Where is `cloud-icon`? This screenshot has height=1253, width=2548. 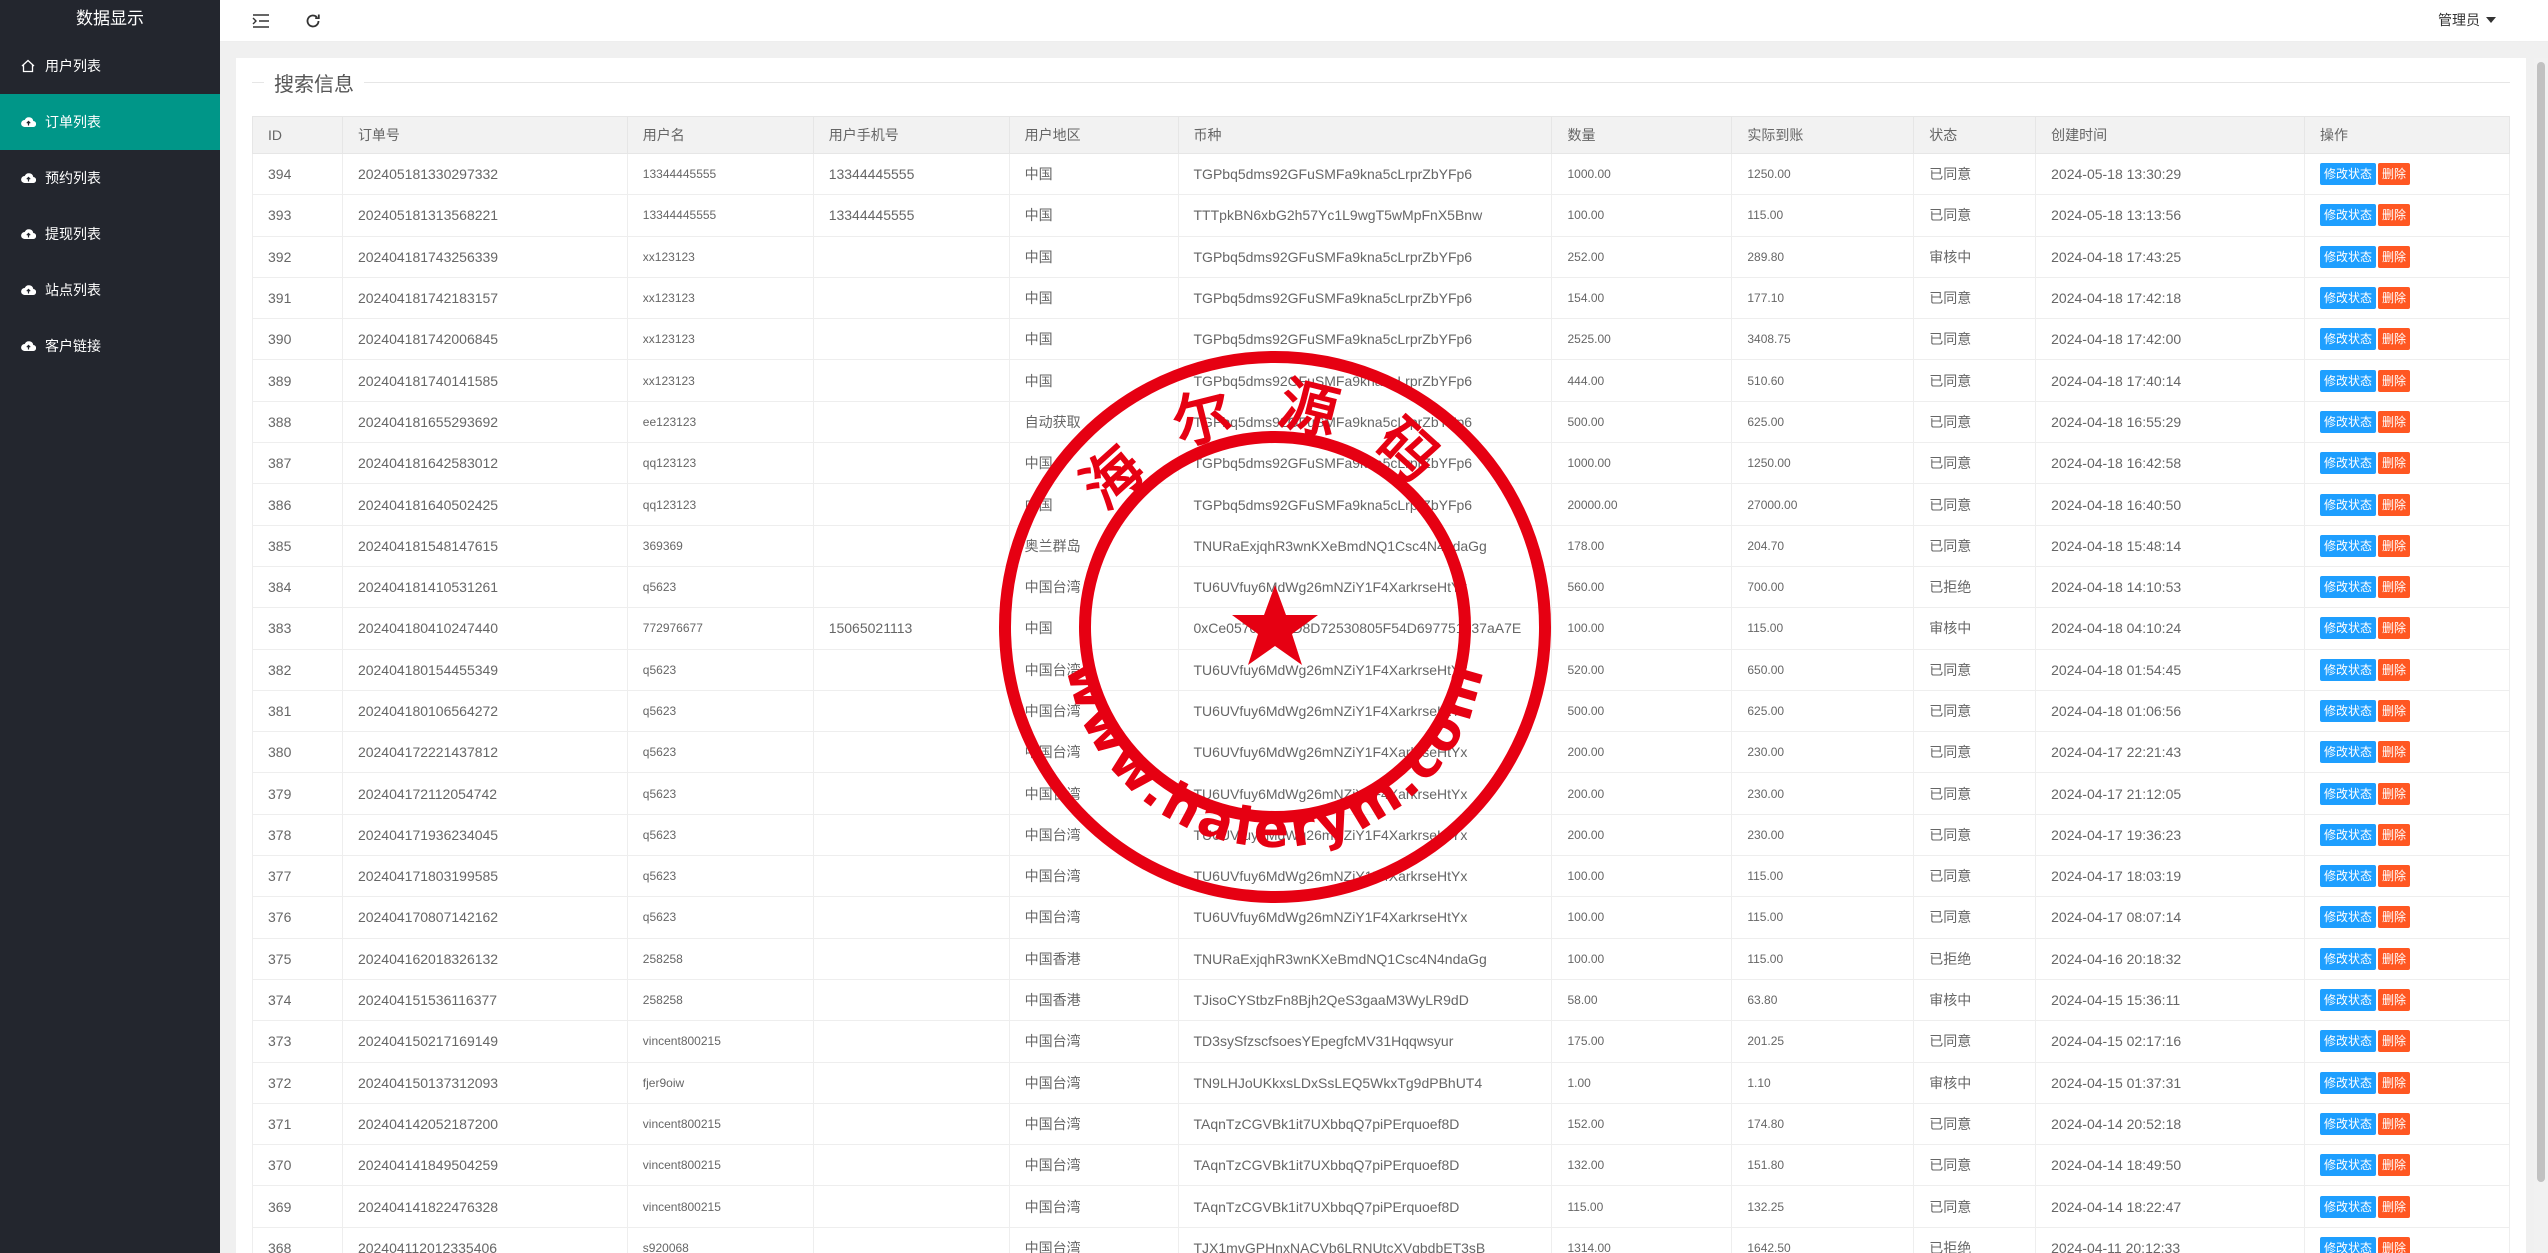
cloud-icon is located at coordinates (28, 346).